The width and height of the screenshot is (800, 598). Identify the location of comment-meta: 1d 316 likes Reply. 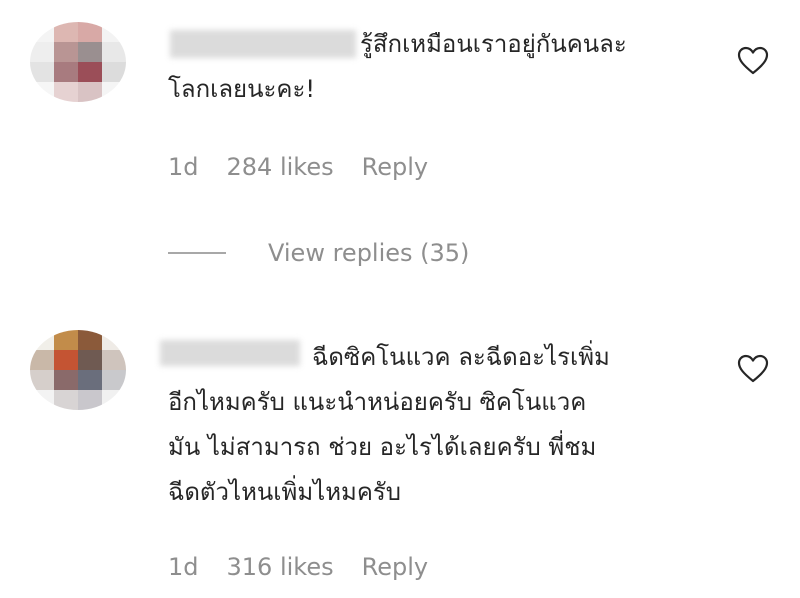
(298, 567).